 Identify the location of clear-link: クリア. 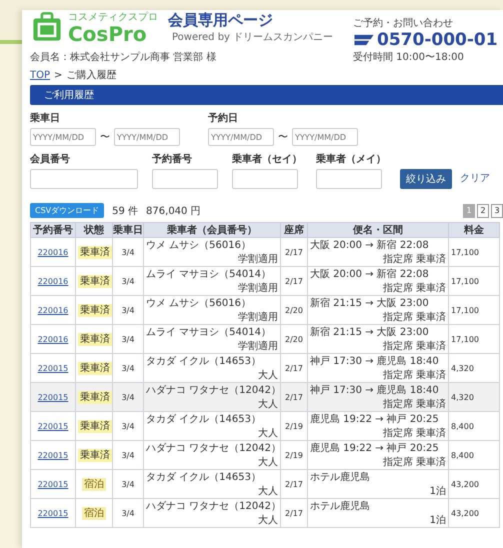
(475, 178).